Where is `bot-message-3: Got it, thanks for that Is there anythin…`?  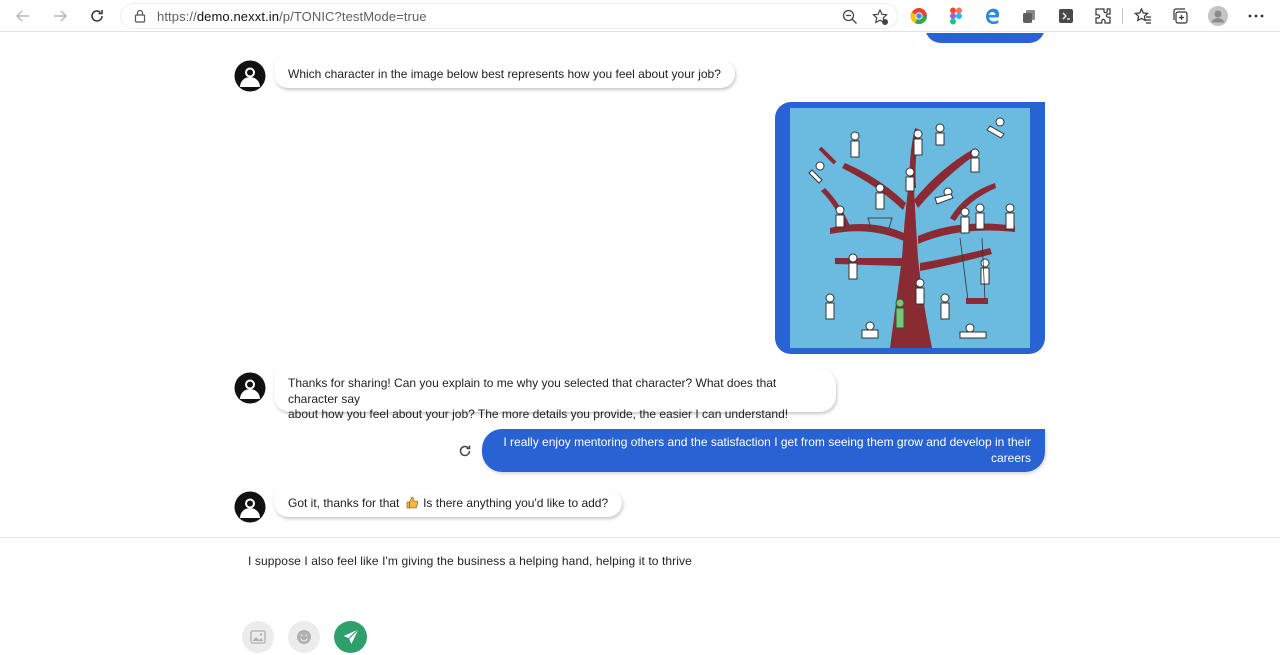
bot-message-3: Got it, thanks for that Is there anythin… is located at coordinates (448, 503).